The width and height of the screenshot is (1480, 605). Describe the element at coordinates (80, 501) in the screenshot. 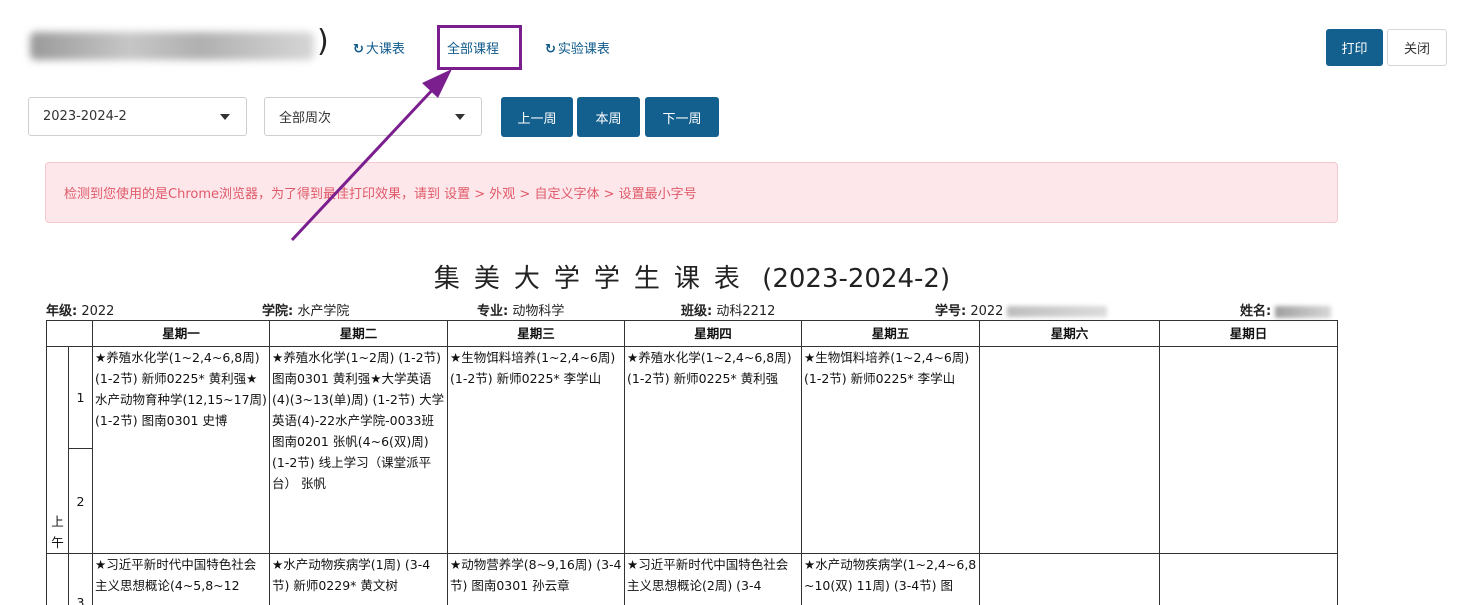

I see `period-number: 2` at that location.